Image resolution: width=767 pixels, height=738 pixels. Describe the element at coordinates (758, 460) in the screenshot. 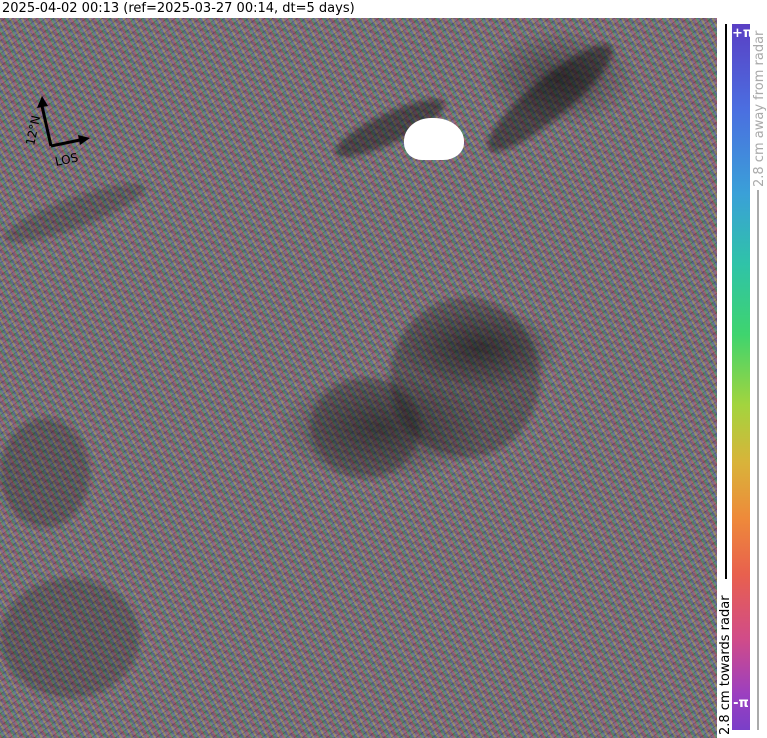

I see `away-arrow-line` at that location.